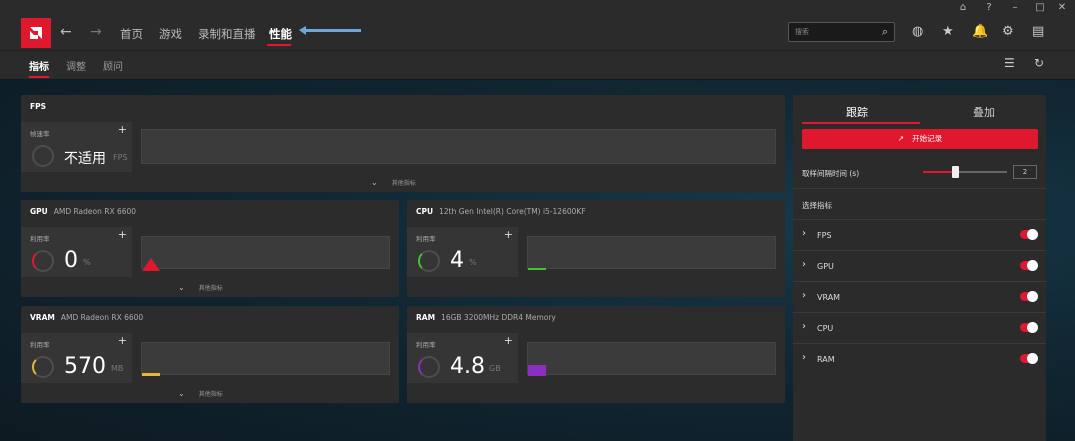 This screenshot has width=1075, height=441. Describe the element at coordinates (1062, 8) in the screenshot. I see `close-button: ✕` at that location.